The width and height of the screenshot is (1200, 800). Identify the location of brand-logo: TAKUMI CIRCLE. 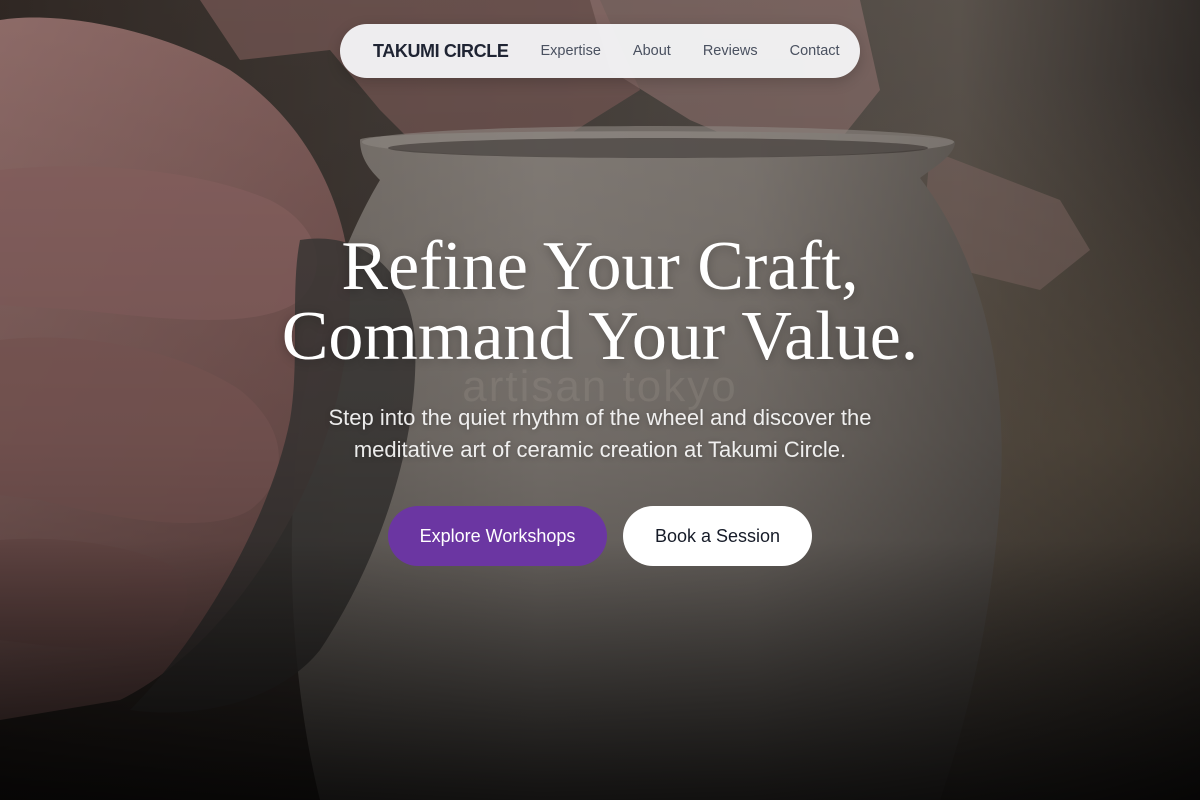
(441, 51).